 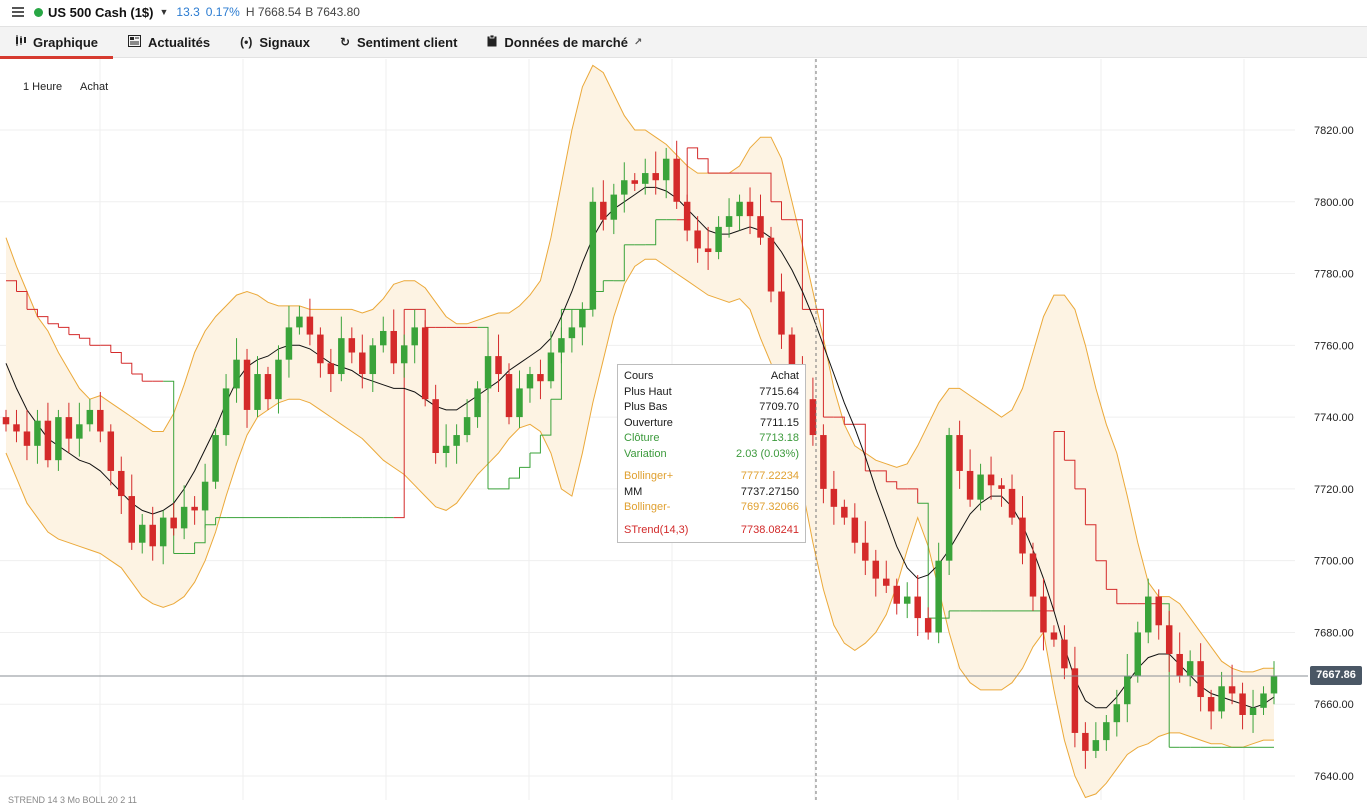 What do you see at coordinates (647, 507) in the screenshot?
I see `tooltip-label: Bollinger-` at bounding box center [647, 507].